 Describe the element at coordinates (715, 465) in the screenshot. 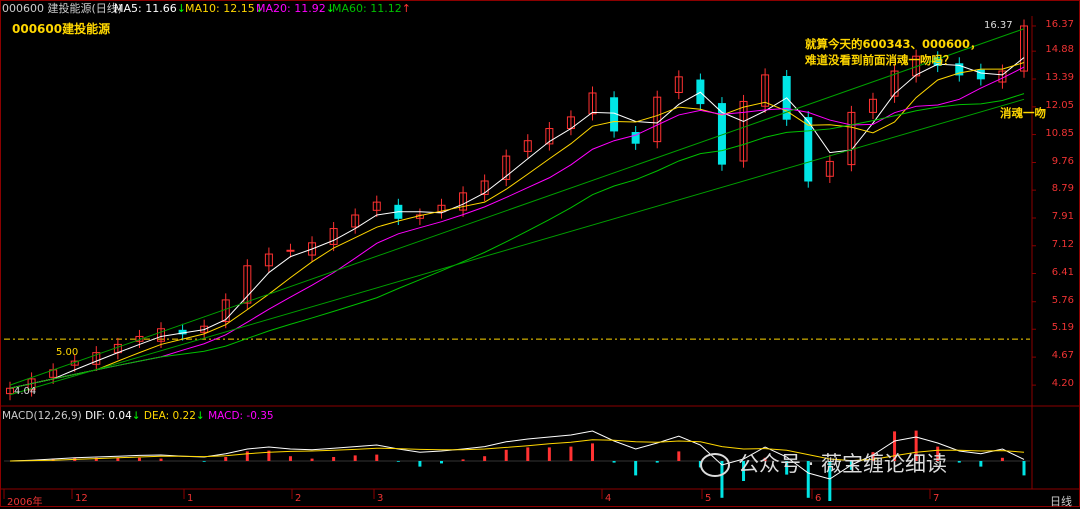

I see `wechat-icon` at that location.